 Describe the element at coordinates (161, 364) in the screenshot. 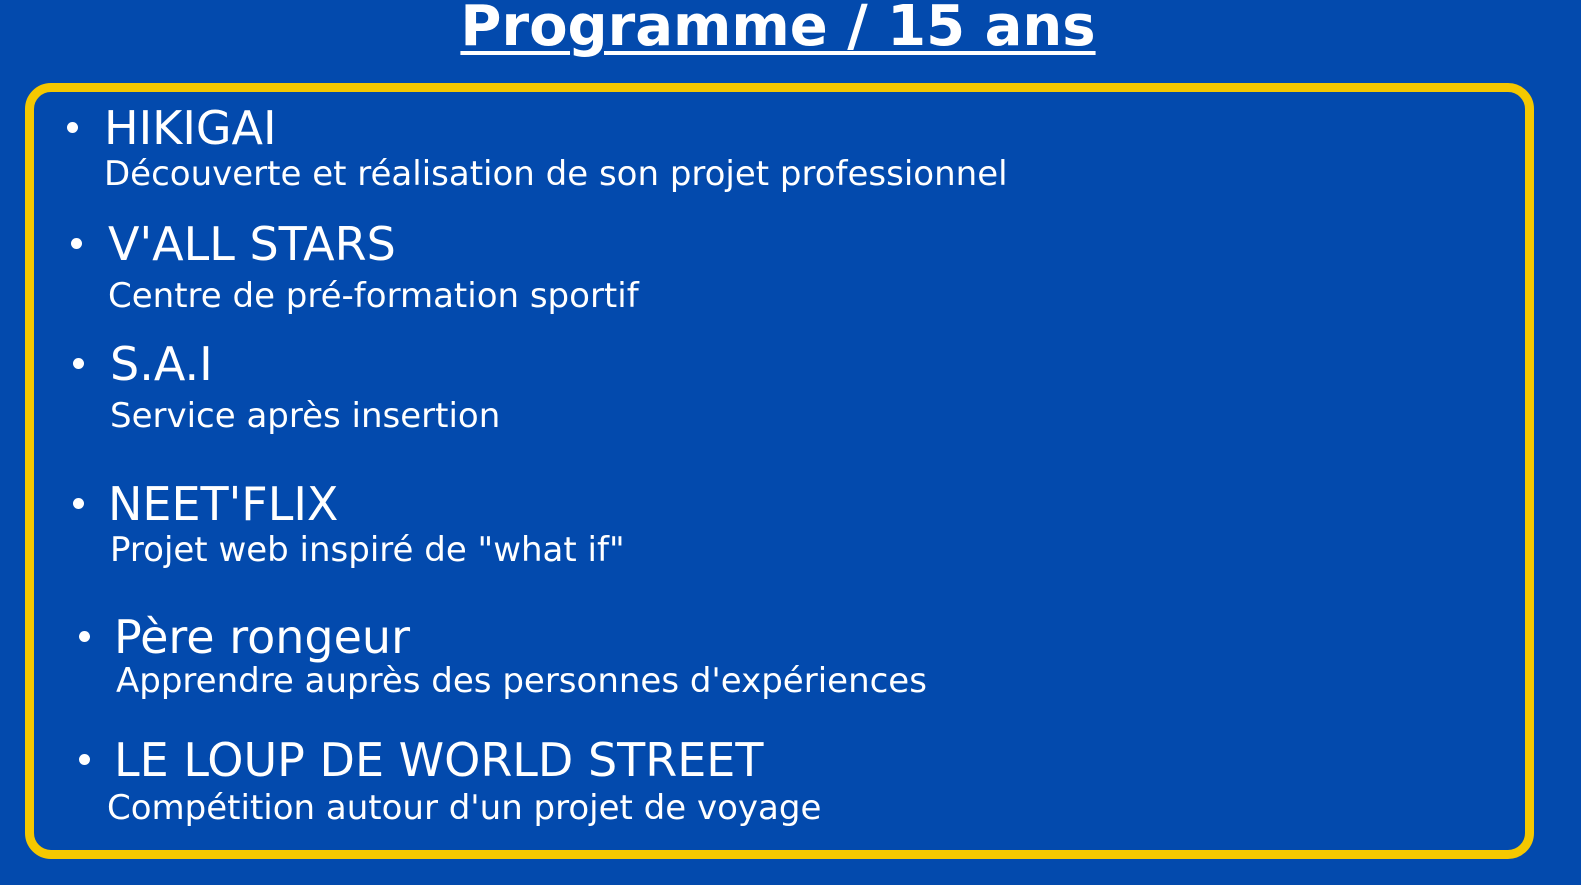

I see `item-title: S.A.I` at that location.